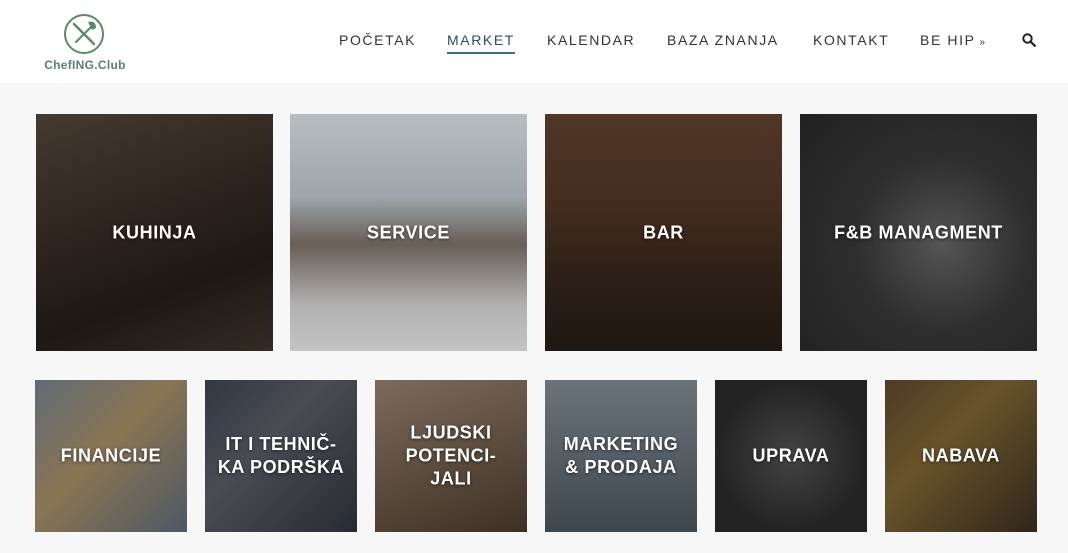  What do you see at coordinates (481, 43) in the screenshot?
I see `nav-item-market: MARKET` at bounding box center [481, 43].